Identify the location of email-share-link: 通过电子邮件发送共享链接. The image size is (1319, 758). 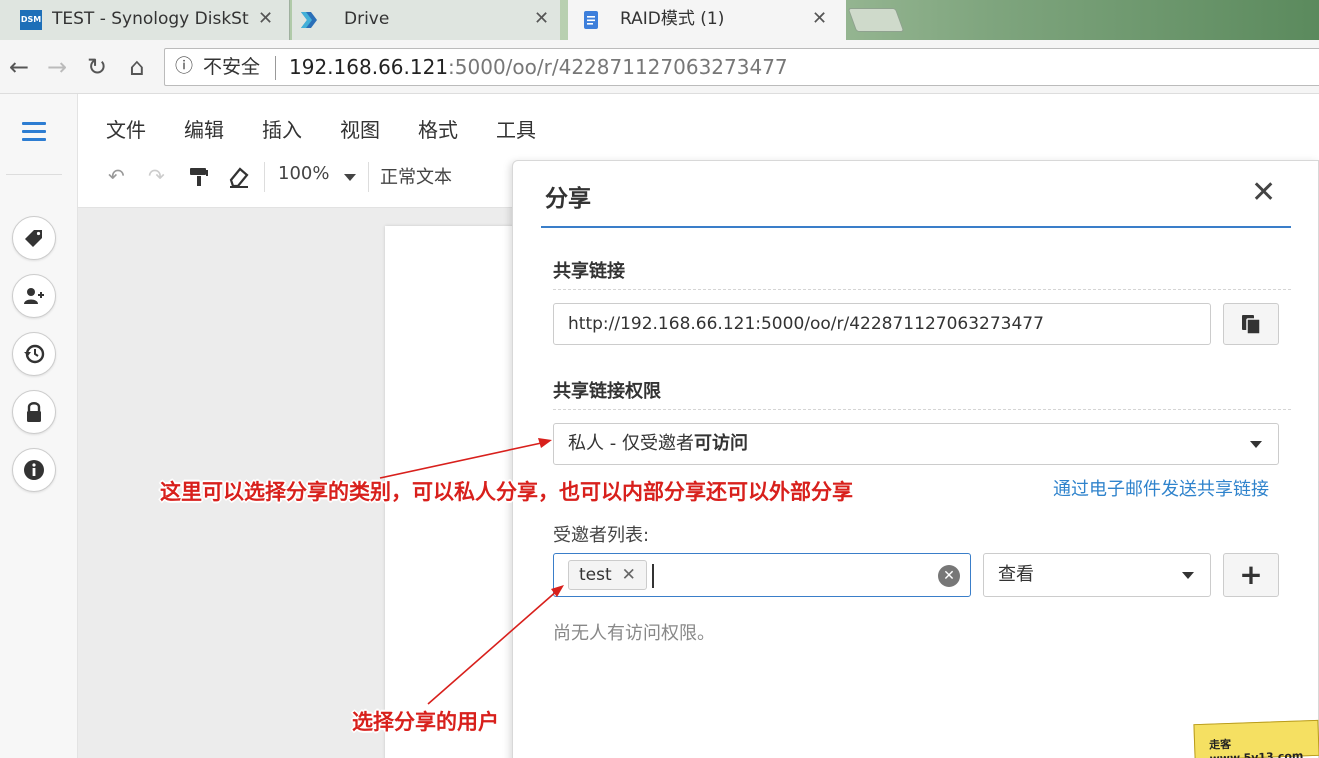
(1161, 488).